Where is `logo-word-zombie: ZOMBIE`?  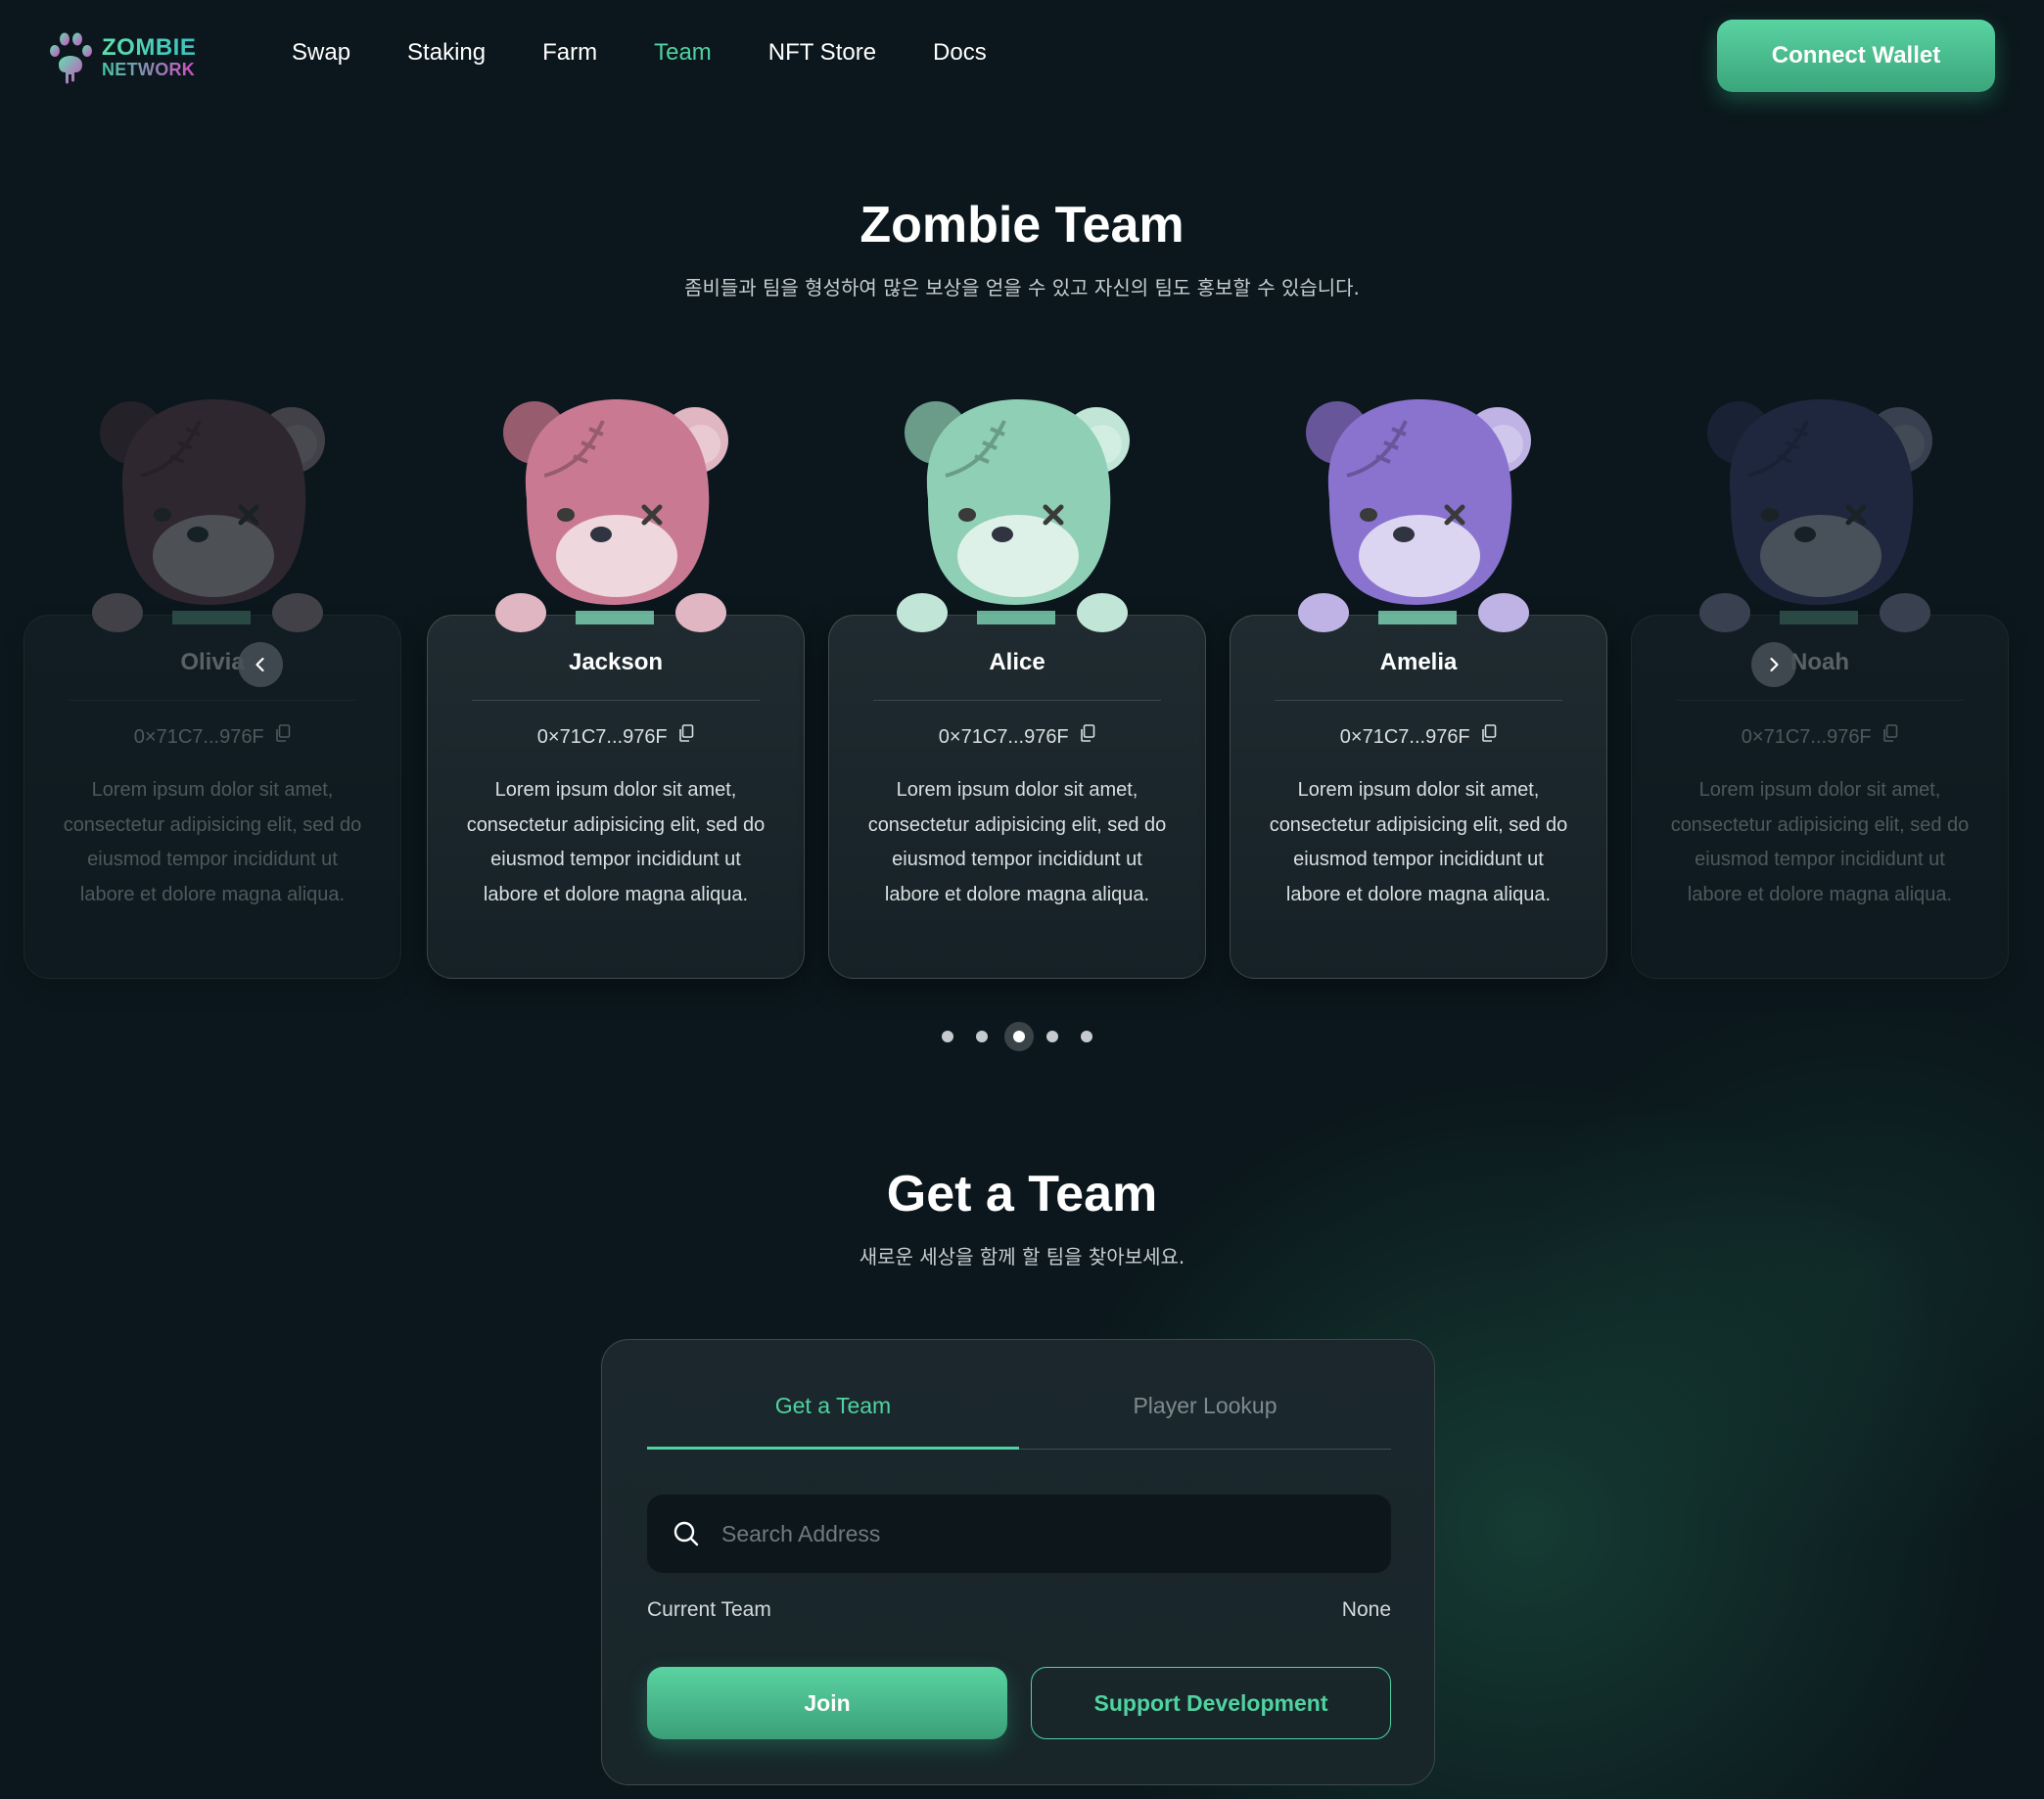
logo-word-zombie: ZOMBIE is located at coordinates (150, 47).